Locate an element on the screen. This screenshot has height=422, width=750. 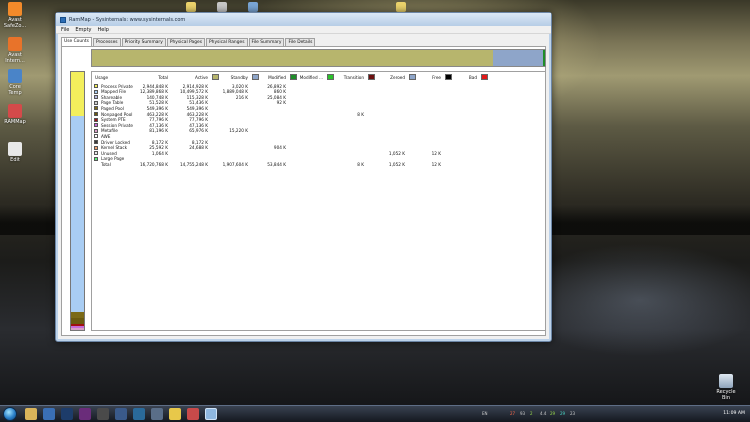
rammap-app-icon is located at coordinates (63, 19).